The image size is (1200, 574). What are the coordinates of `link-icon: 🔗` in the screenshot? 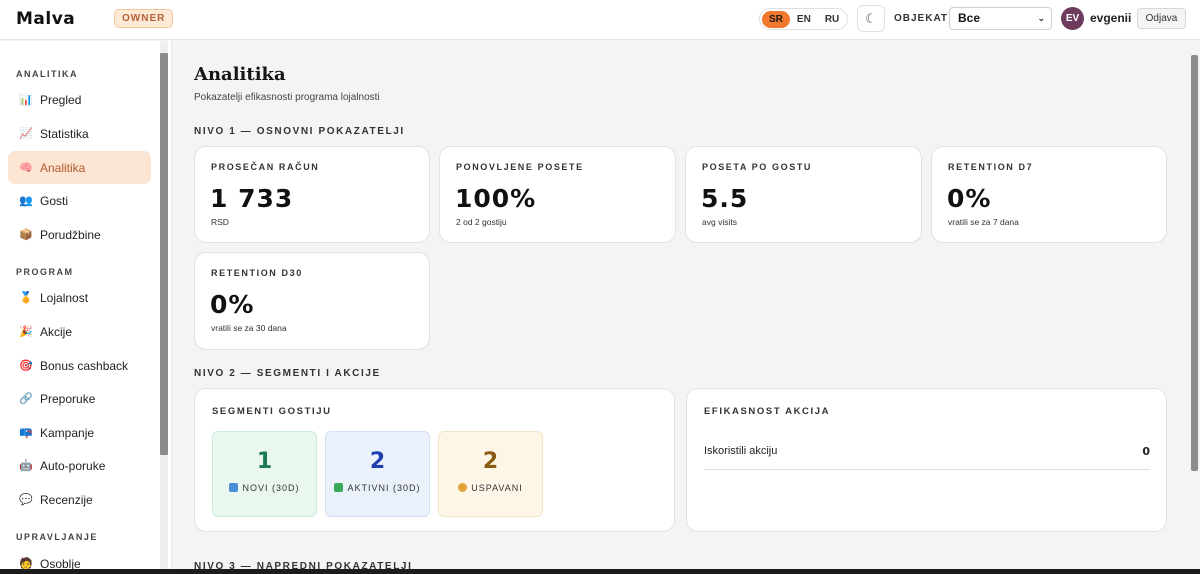 It's located at (26, 399).